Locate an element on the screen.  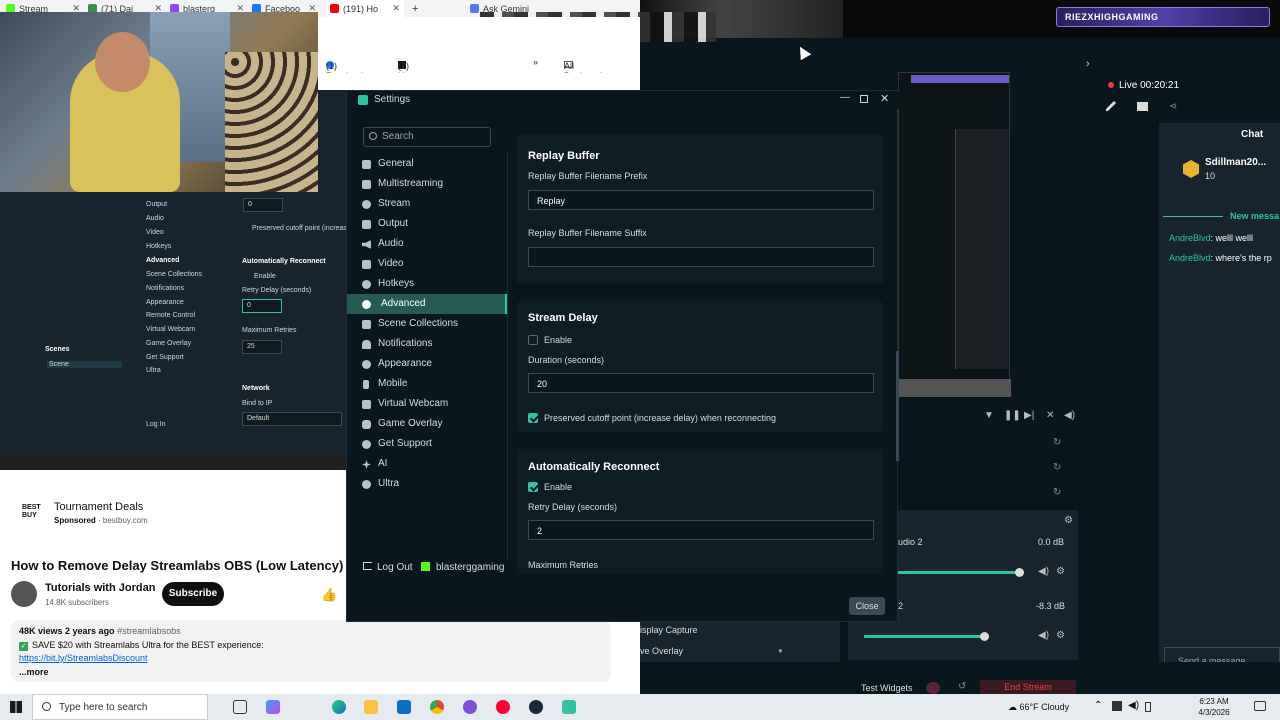
content-scrollbar is located at coordinates (897, 406).